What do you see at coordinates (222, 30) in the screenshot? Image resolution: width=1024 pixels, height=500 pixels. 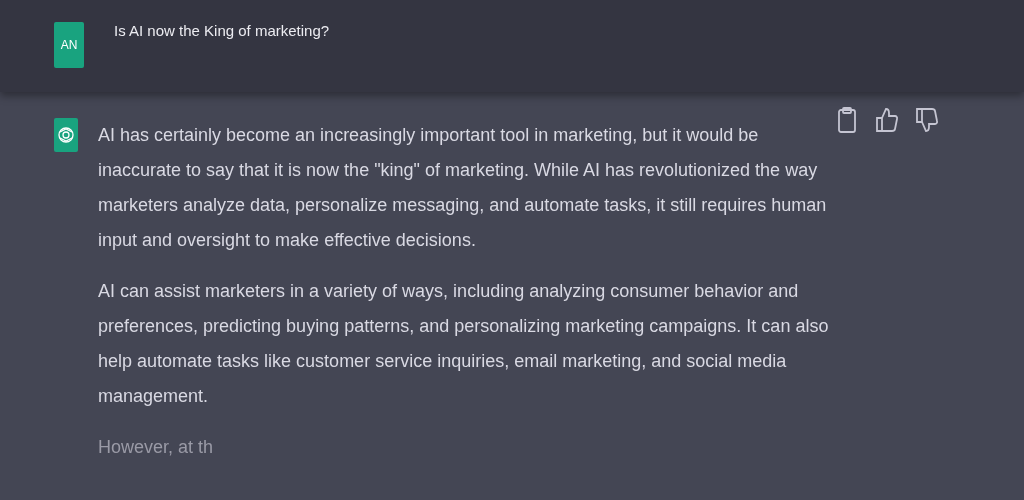 I see `user-message: Is AI now the King of marketing?` at bounding box center [222, 30].